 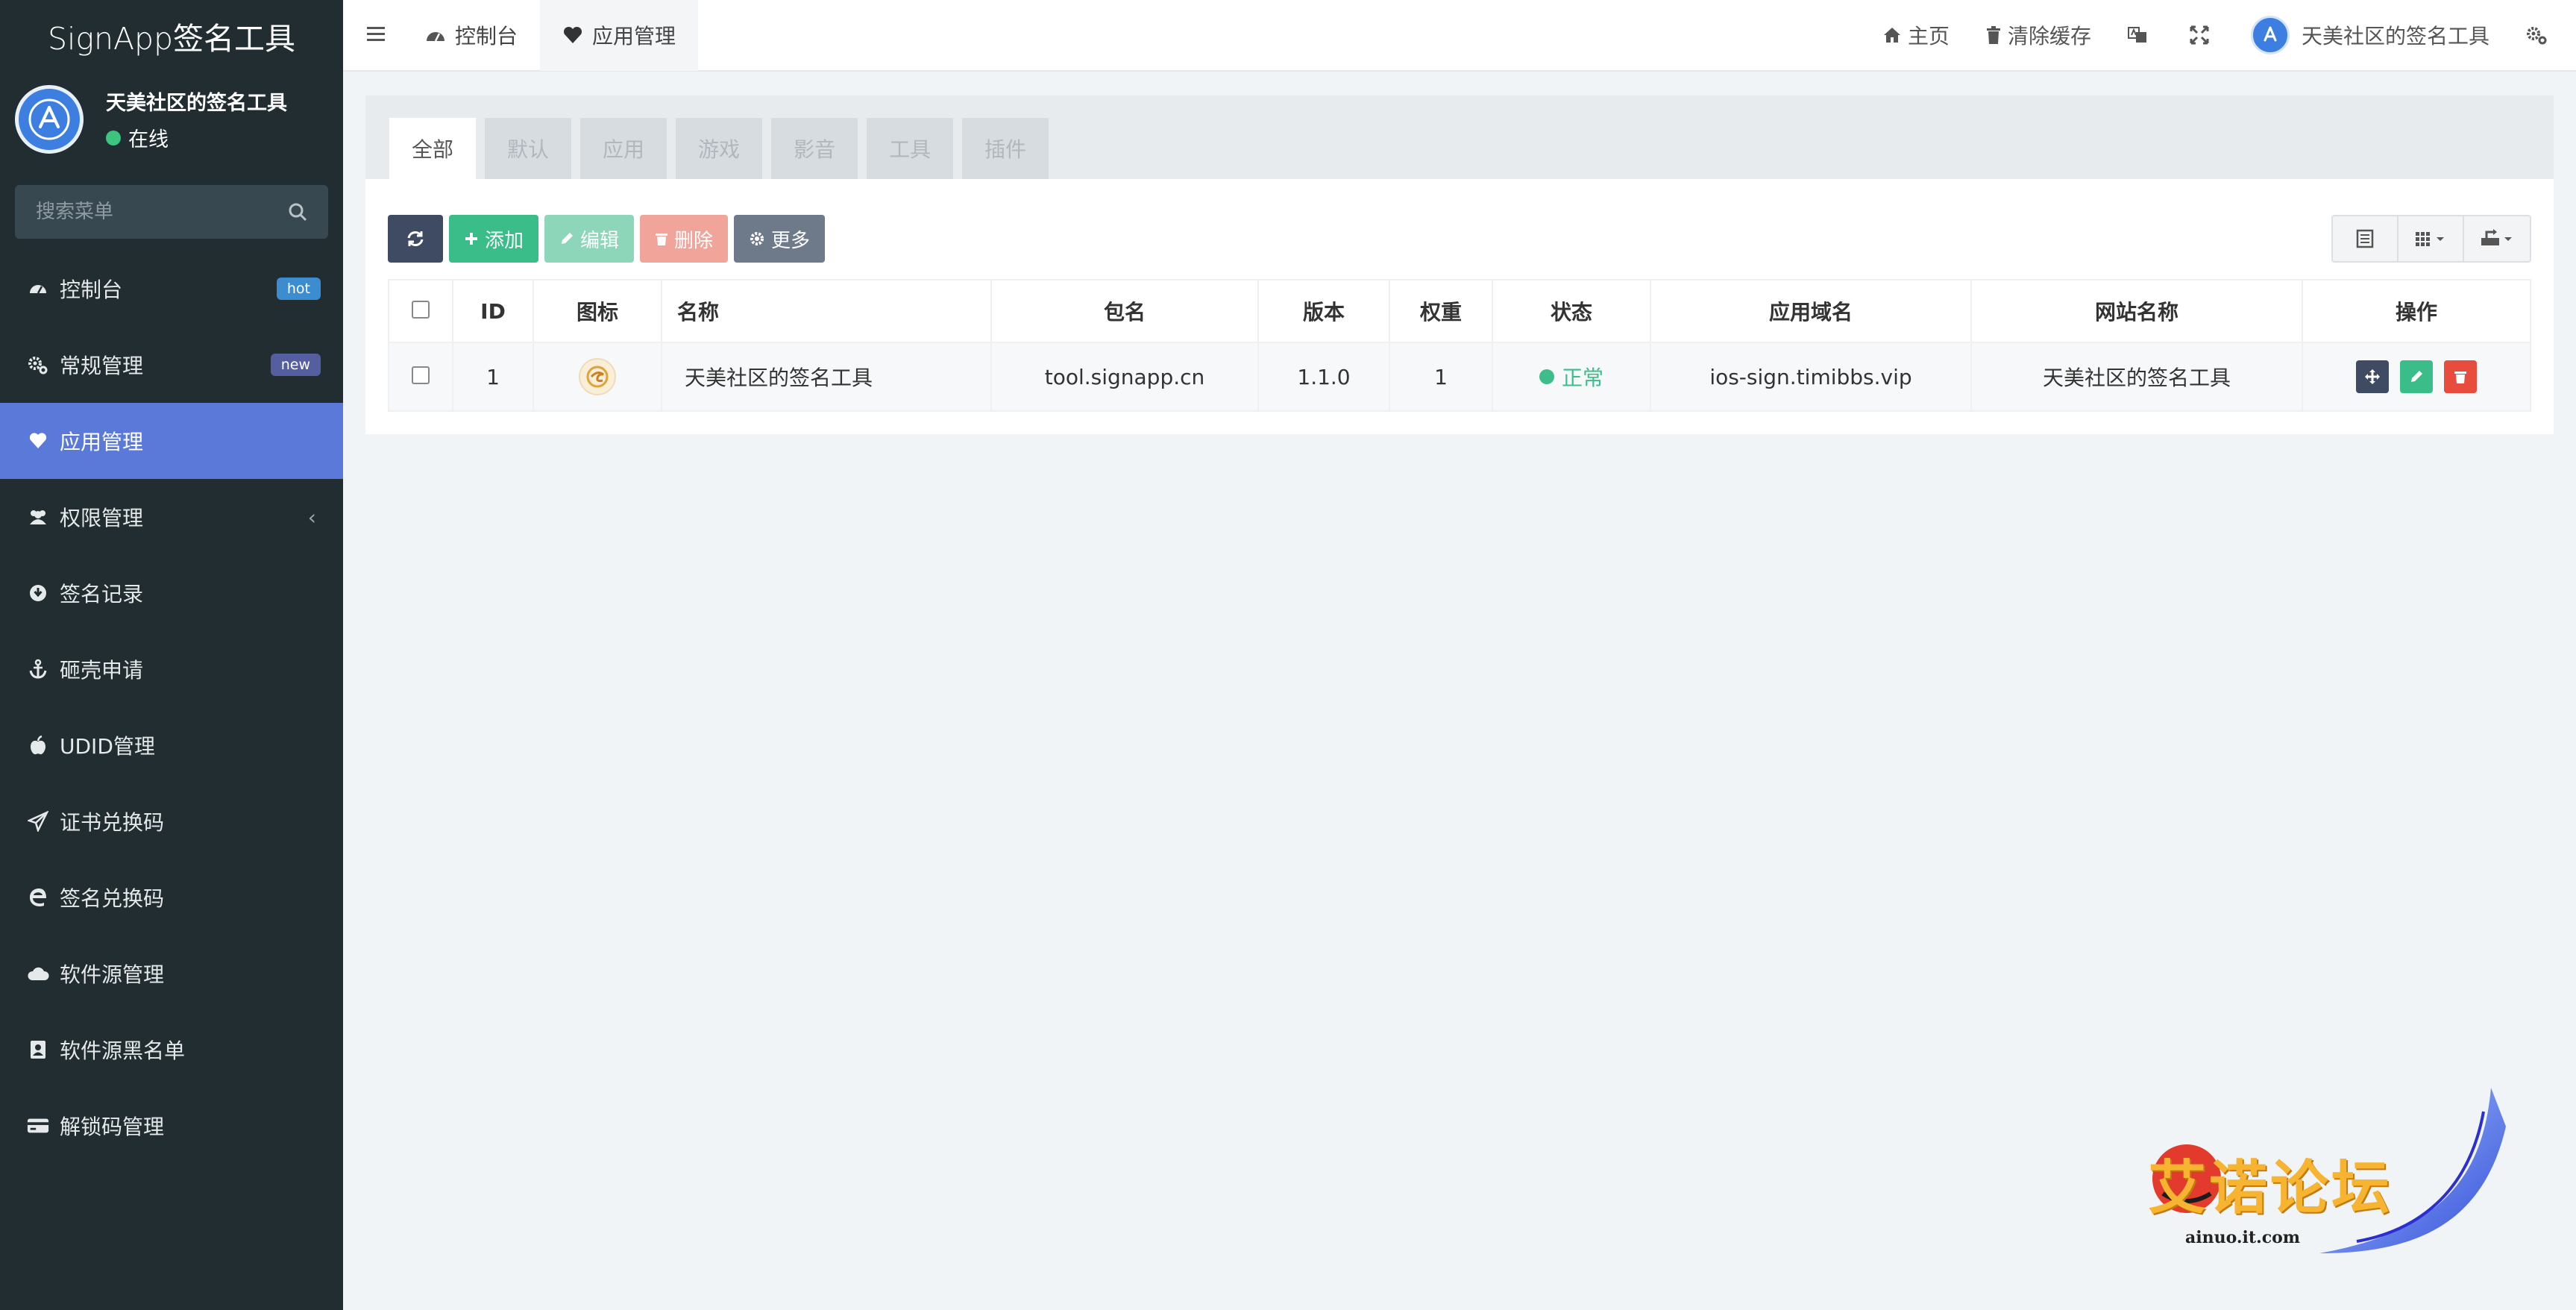 I want to click on paper-plane-icon, so click(x=38, y=821).